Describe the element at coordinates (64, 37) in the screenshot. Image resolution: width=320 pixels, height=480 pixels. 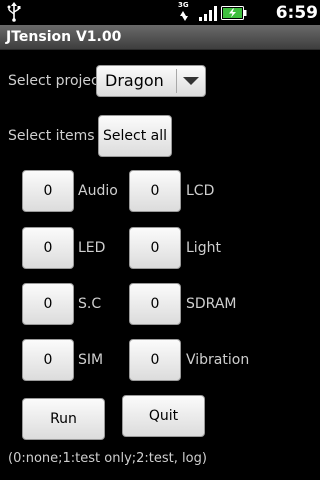
I see `app-title: JTension V1.00` at that location.